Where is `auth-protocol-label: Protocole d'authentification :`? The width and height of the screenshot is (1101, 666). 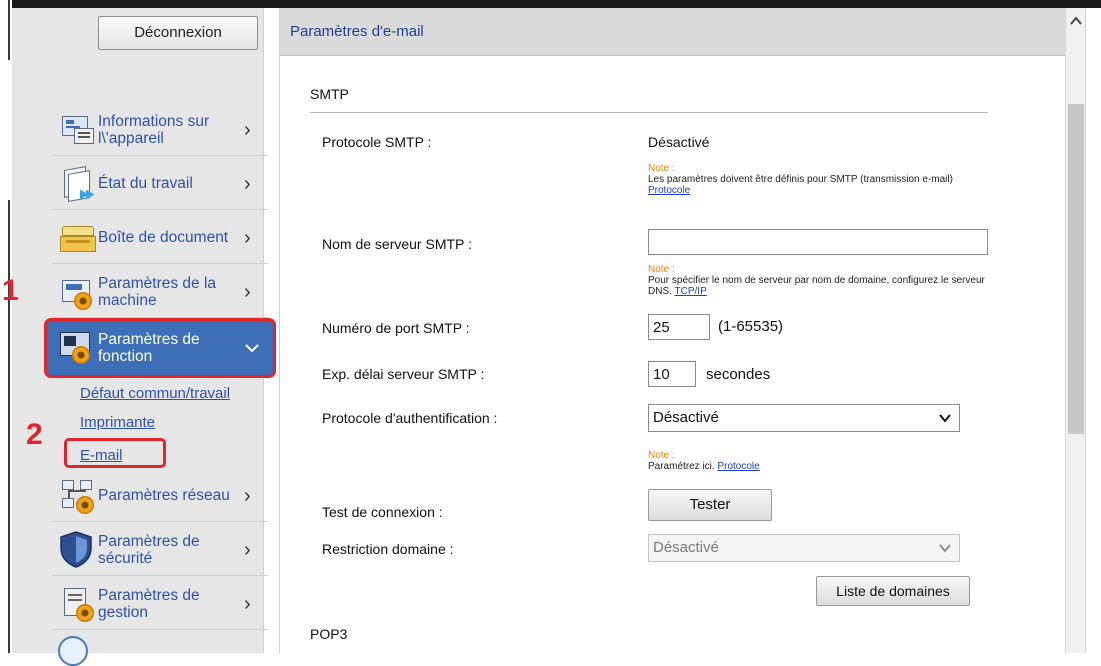
auth-protocol-label: Protocole d'authentification : is located at coordinates (410, 418).